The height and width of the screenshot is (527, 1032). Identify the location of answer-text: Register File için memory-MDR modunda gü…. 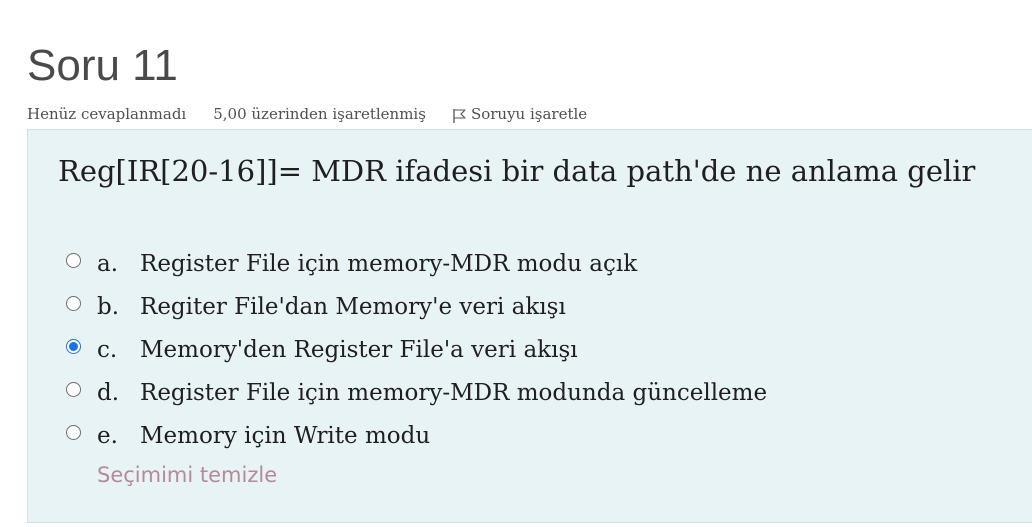
(453, 393).